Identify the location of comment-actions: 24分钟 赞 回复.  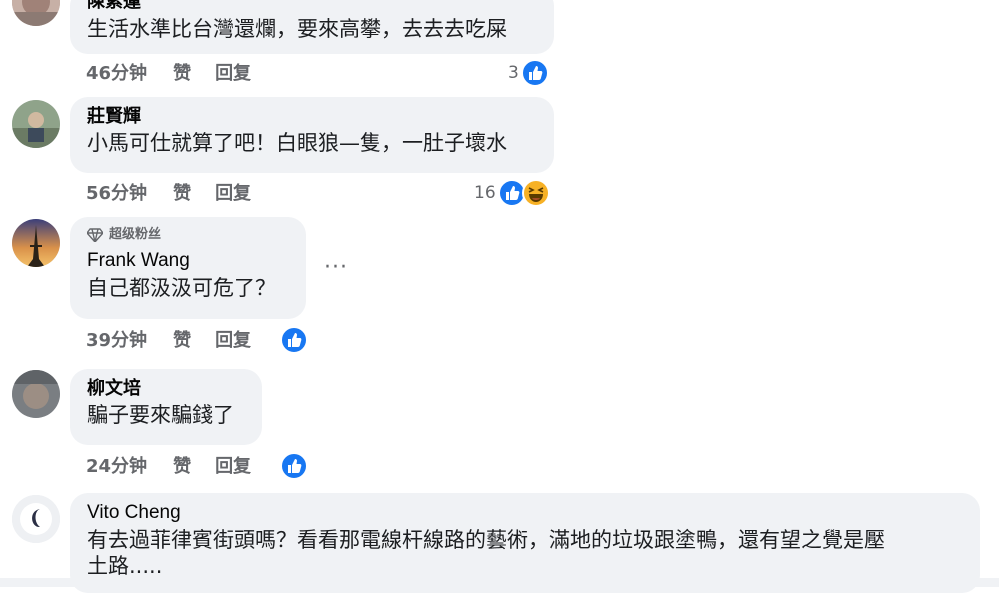
(168, 467).